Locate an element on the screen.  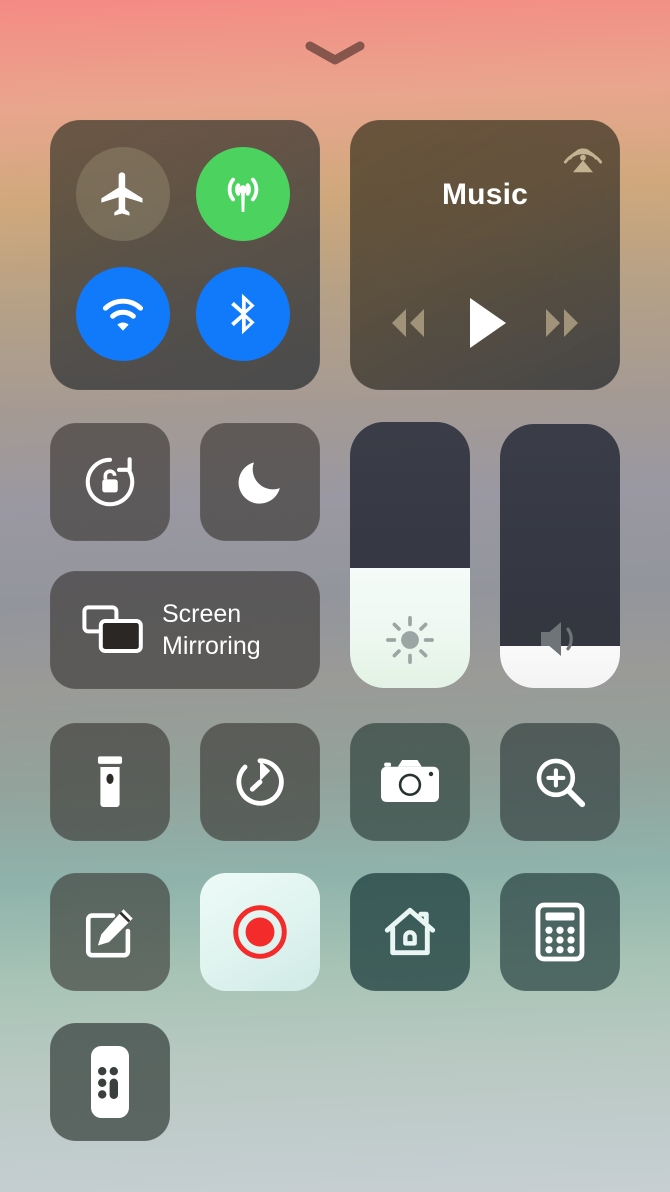
magnifier-button is located at coordinates (560, 782).